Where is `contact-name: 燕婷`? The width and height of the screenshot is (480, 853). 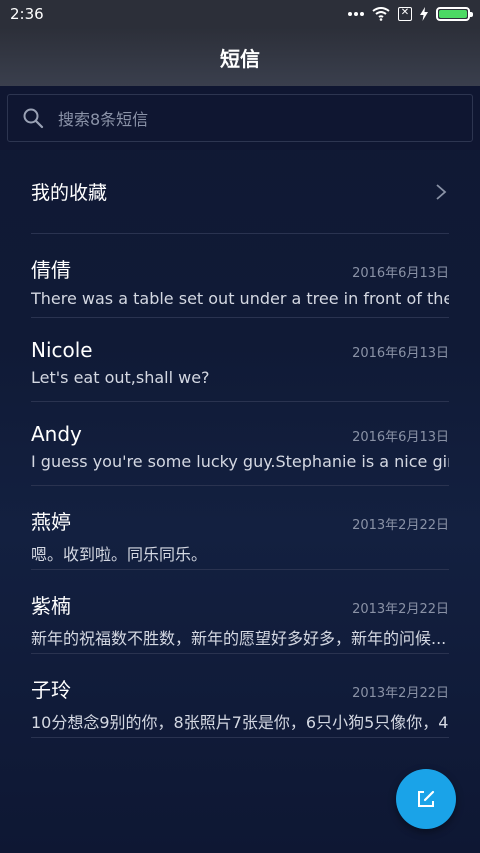 contact-name: 燕婷 is located at coordinates (51, 522).